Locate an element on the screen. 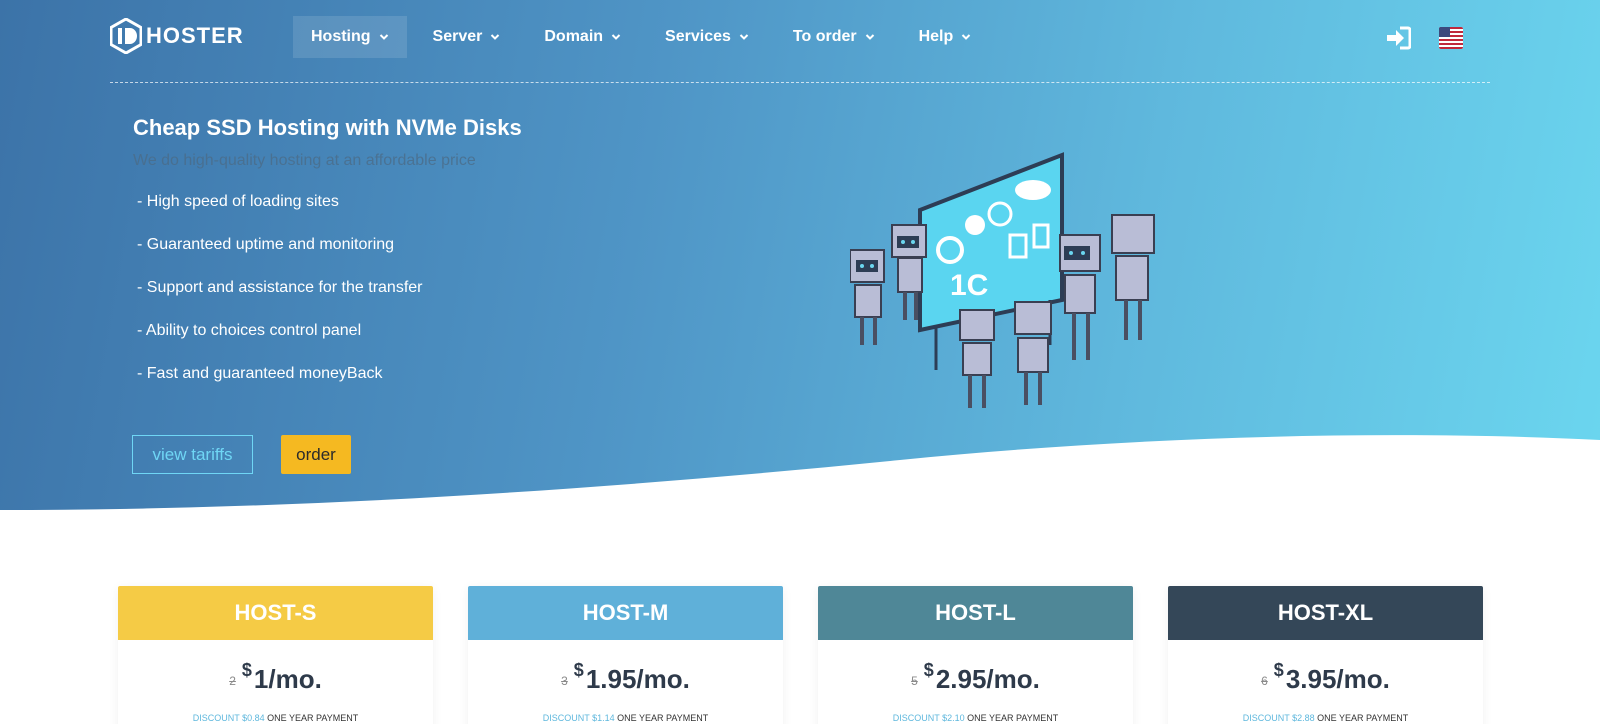 Image resolution: width=1600 pixels, height=724 pixels. plan-price: 6 $ 3.95 /mo. is located at coordinates (1325, 676).